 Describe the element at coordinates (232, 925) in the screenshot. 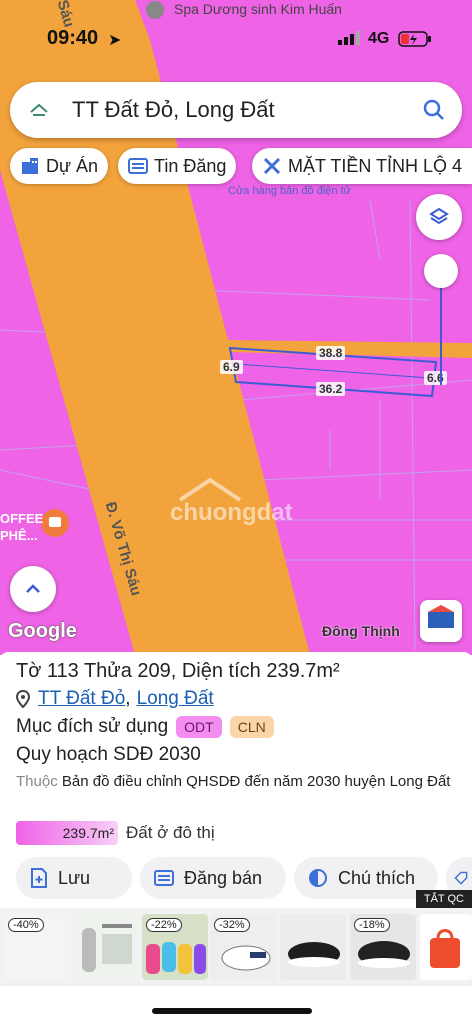

I see `ad-discount: -32%` at that location.